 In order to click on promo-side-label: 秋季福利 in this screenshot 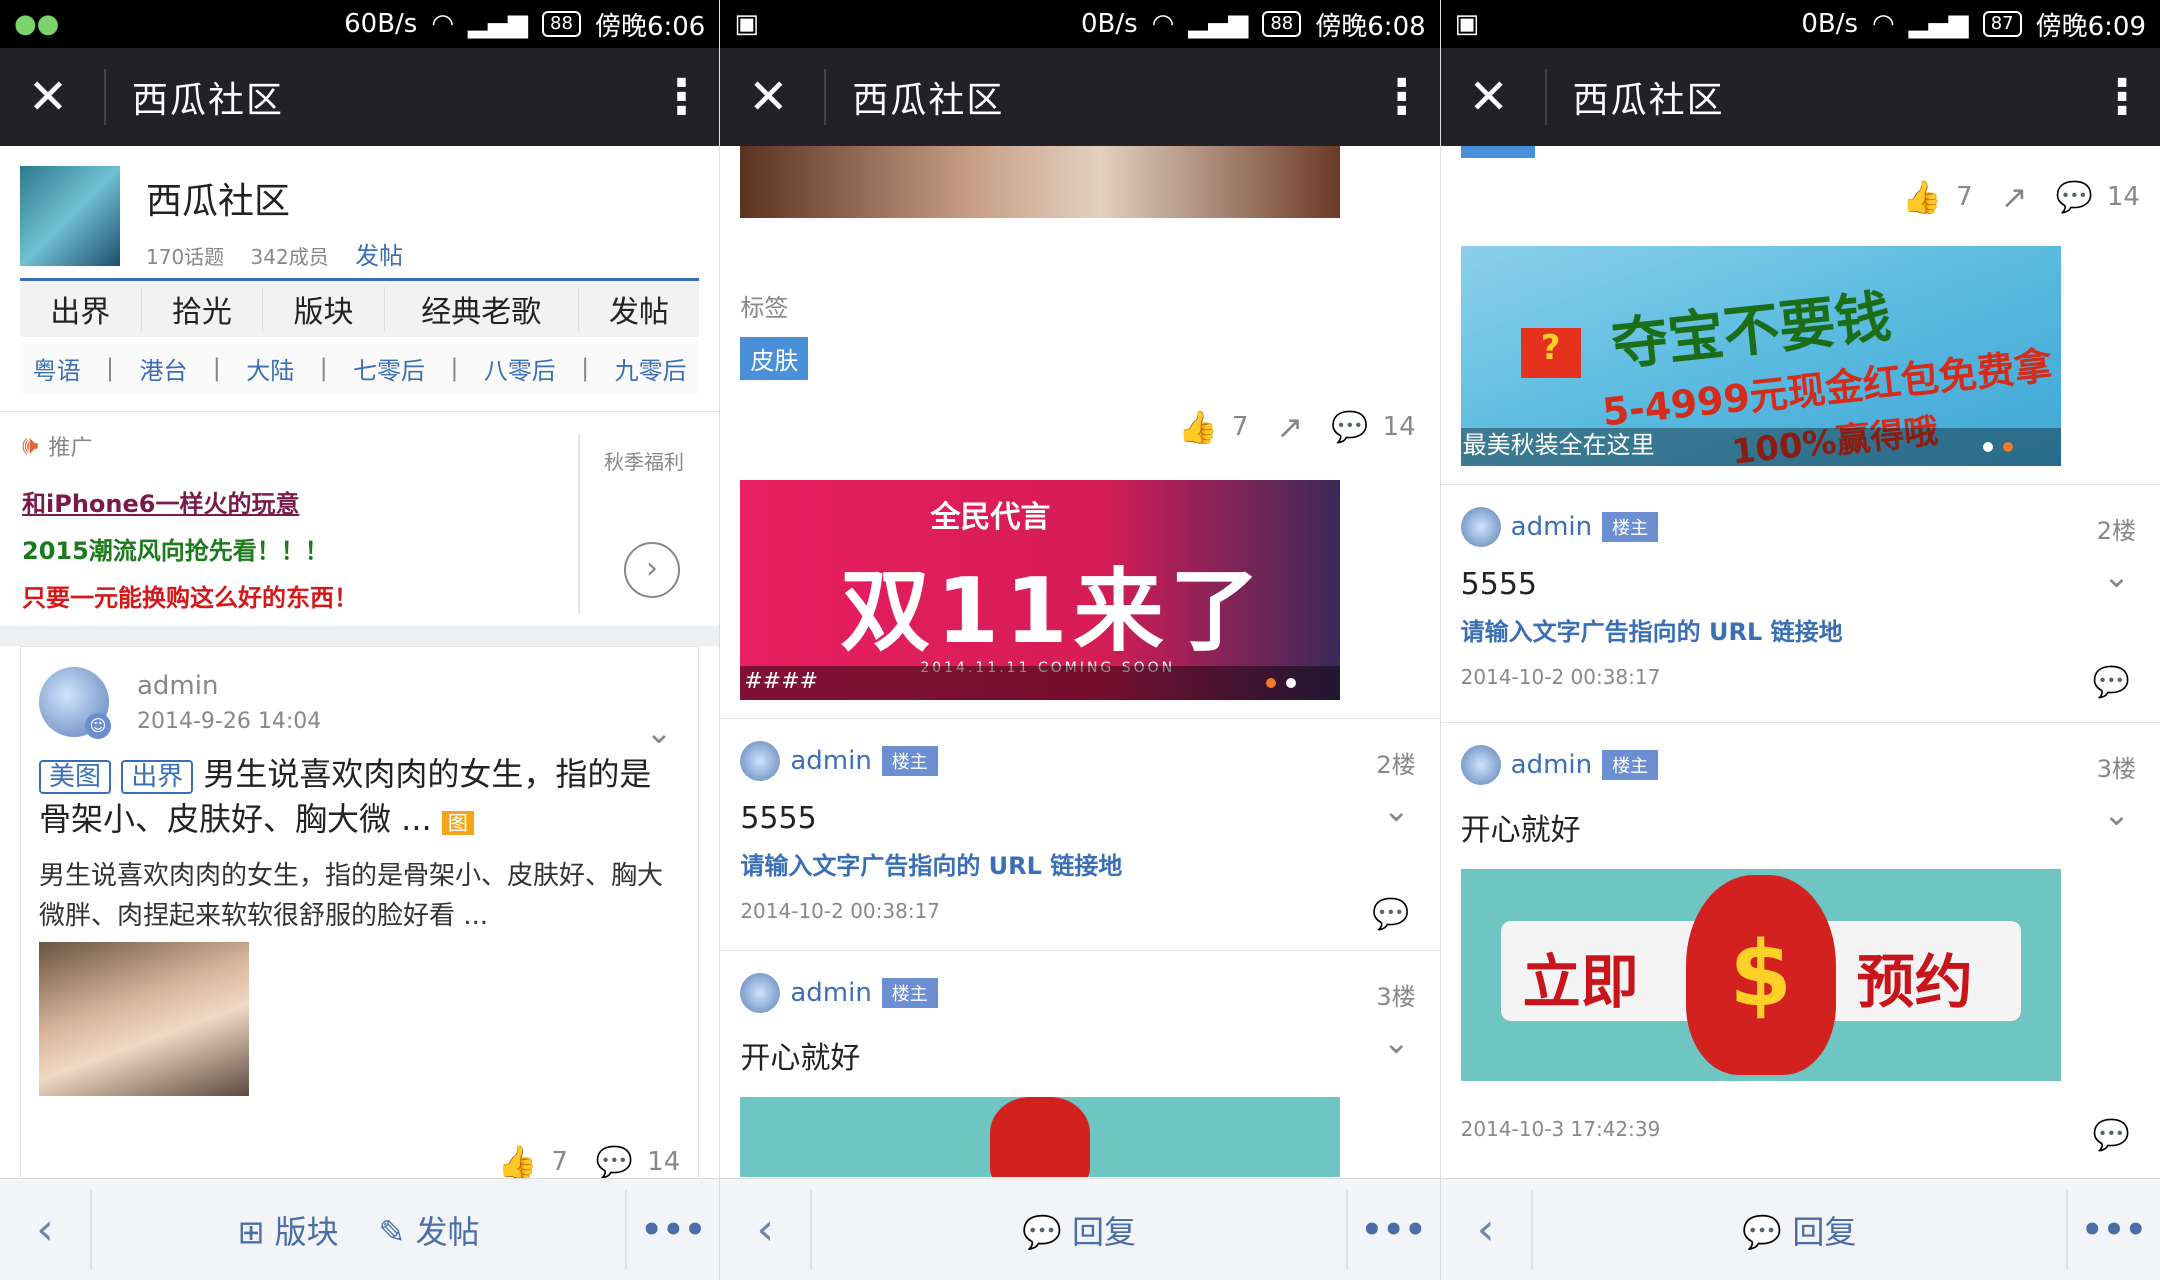, I will do `click(644, 462)`.